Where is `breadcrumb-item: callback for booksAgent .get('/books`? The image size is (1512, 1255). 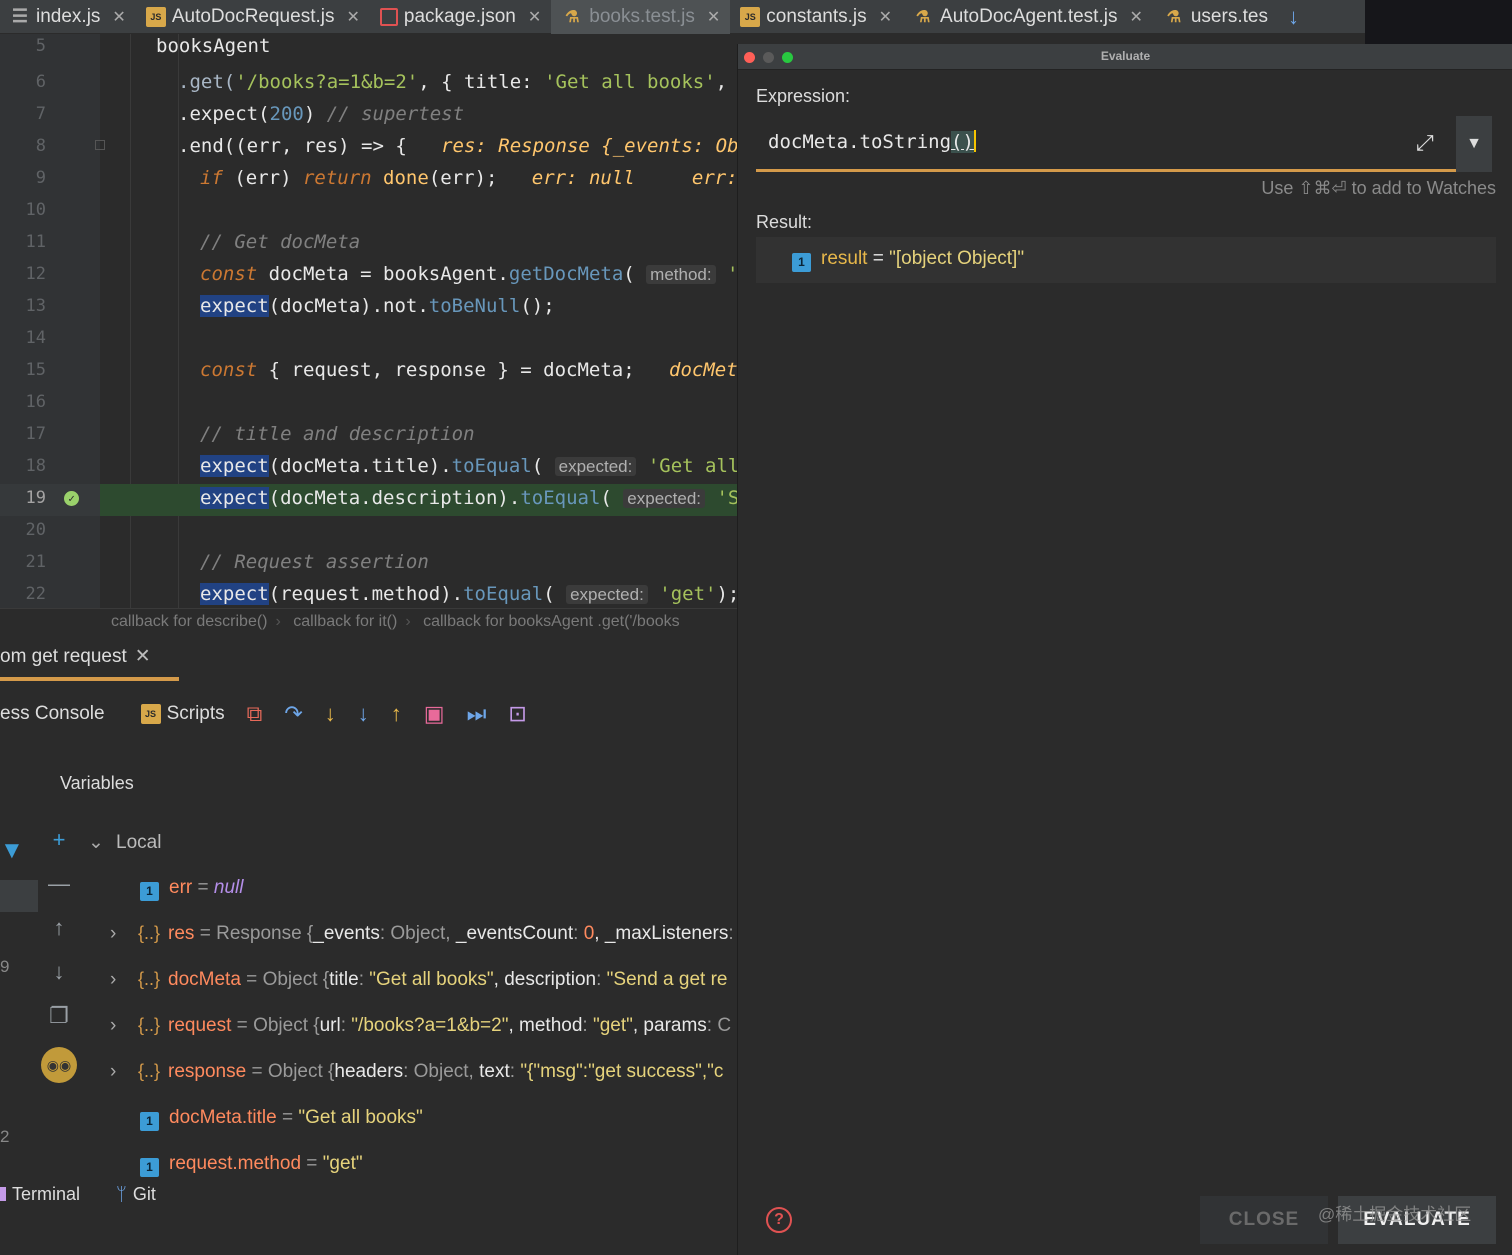
breadcrumb-item: callback for booksAgent .get('/books is located at coordinates (551, 621).